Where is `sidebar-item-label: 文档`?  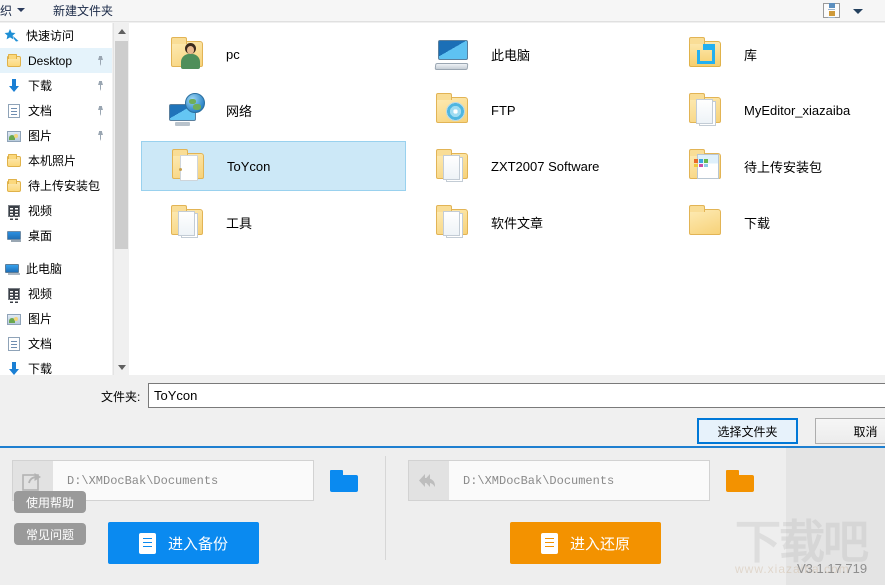
sidebar-item-label: 文档 is located at coordinates (40, 111).